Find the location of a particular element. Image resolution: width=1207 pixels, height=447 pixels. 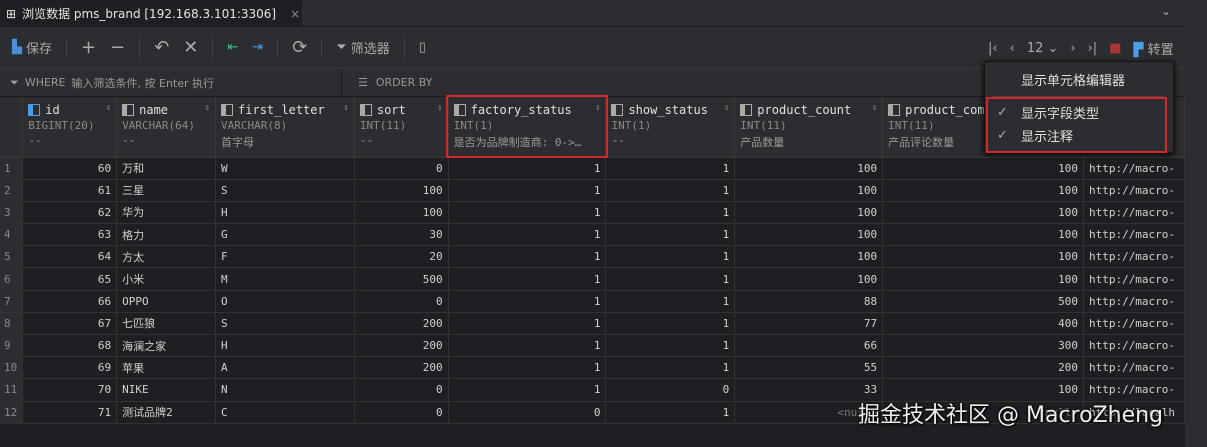

table-cell: 海澜之家 is located at coordinates (166, 346).